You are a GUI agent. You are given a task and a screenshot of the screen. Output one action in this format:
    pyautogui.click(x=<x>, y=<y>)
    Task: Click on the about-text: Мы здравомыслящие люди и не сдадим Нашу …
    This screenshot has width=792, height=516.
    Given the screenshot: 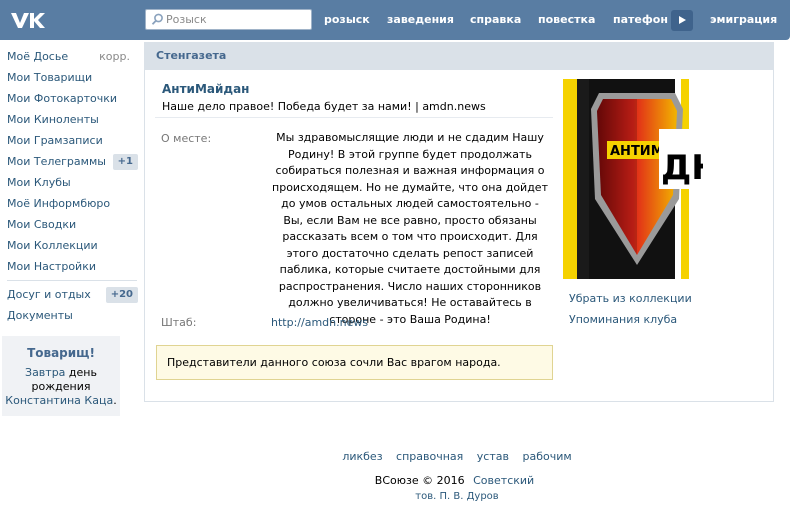 What is the action you would take?
    pyautogui.click(x=410, y=228)
    